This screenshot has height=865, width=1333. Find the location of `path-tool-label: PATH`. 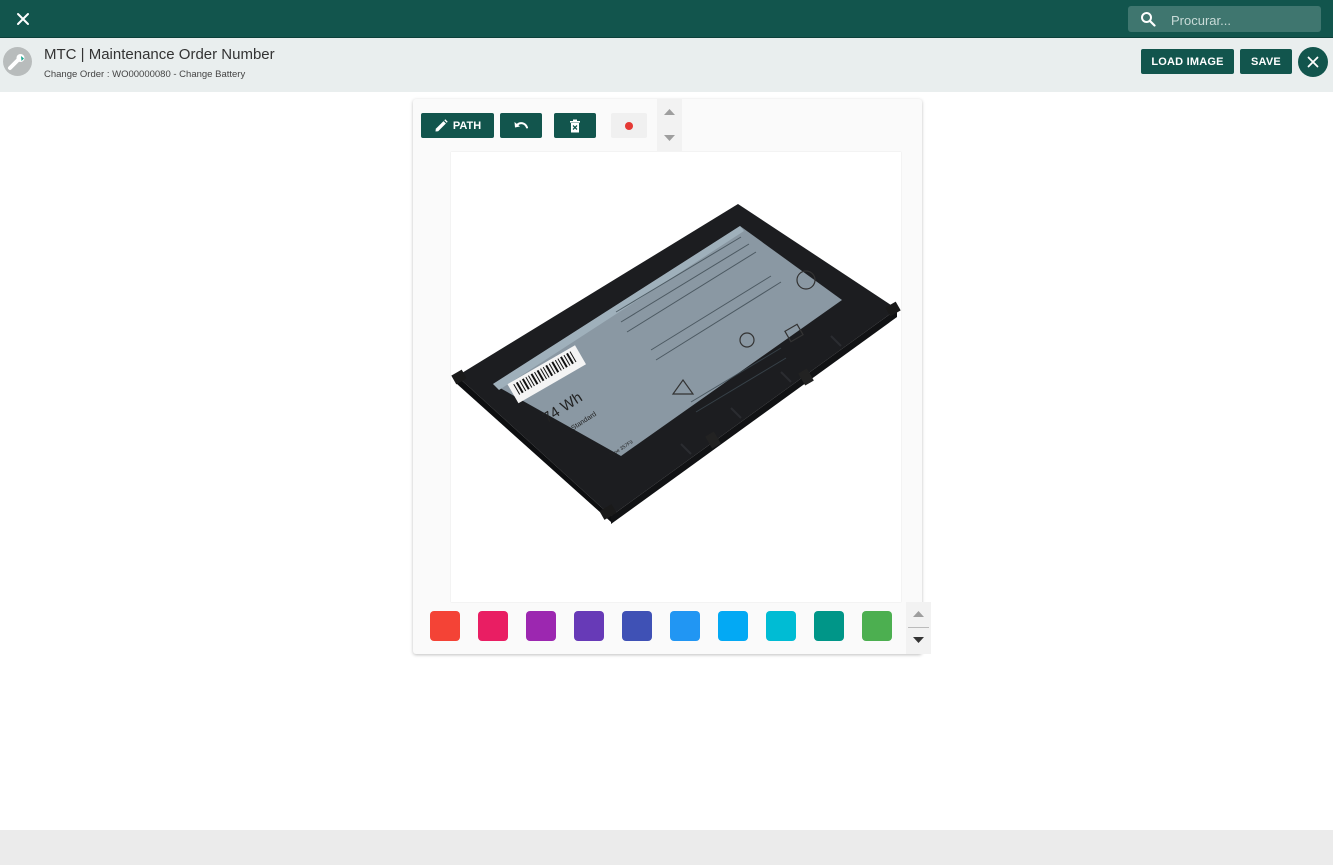

path-tool-label: PATH is located at coordinates (467, 125).